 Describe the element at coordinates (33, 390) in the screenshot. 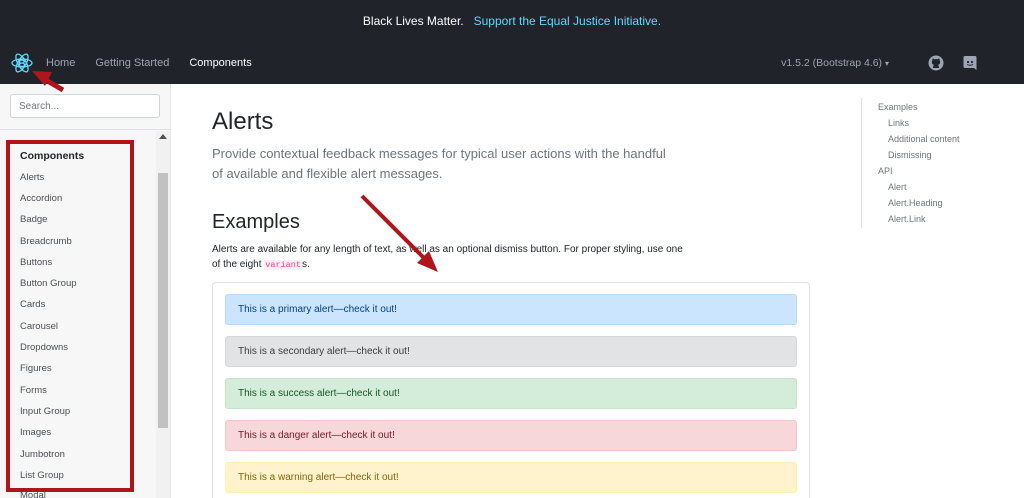

I see `sidebar-item-forms: Forms` at that location.